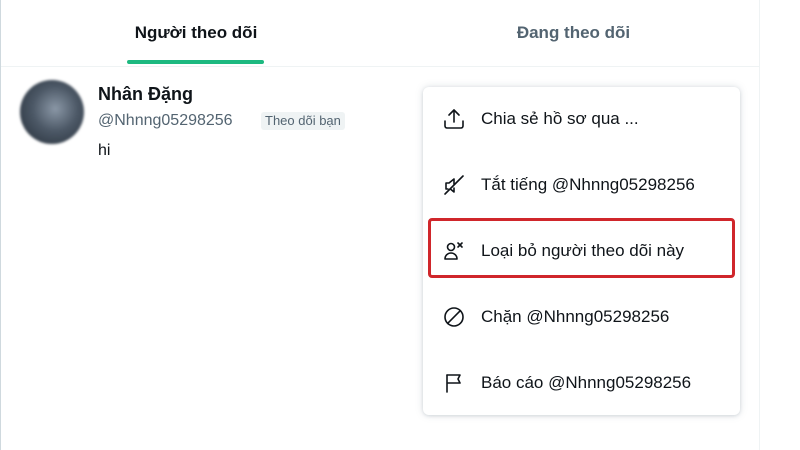  I want to click on block-icon, so click(454, 317).